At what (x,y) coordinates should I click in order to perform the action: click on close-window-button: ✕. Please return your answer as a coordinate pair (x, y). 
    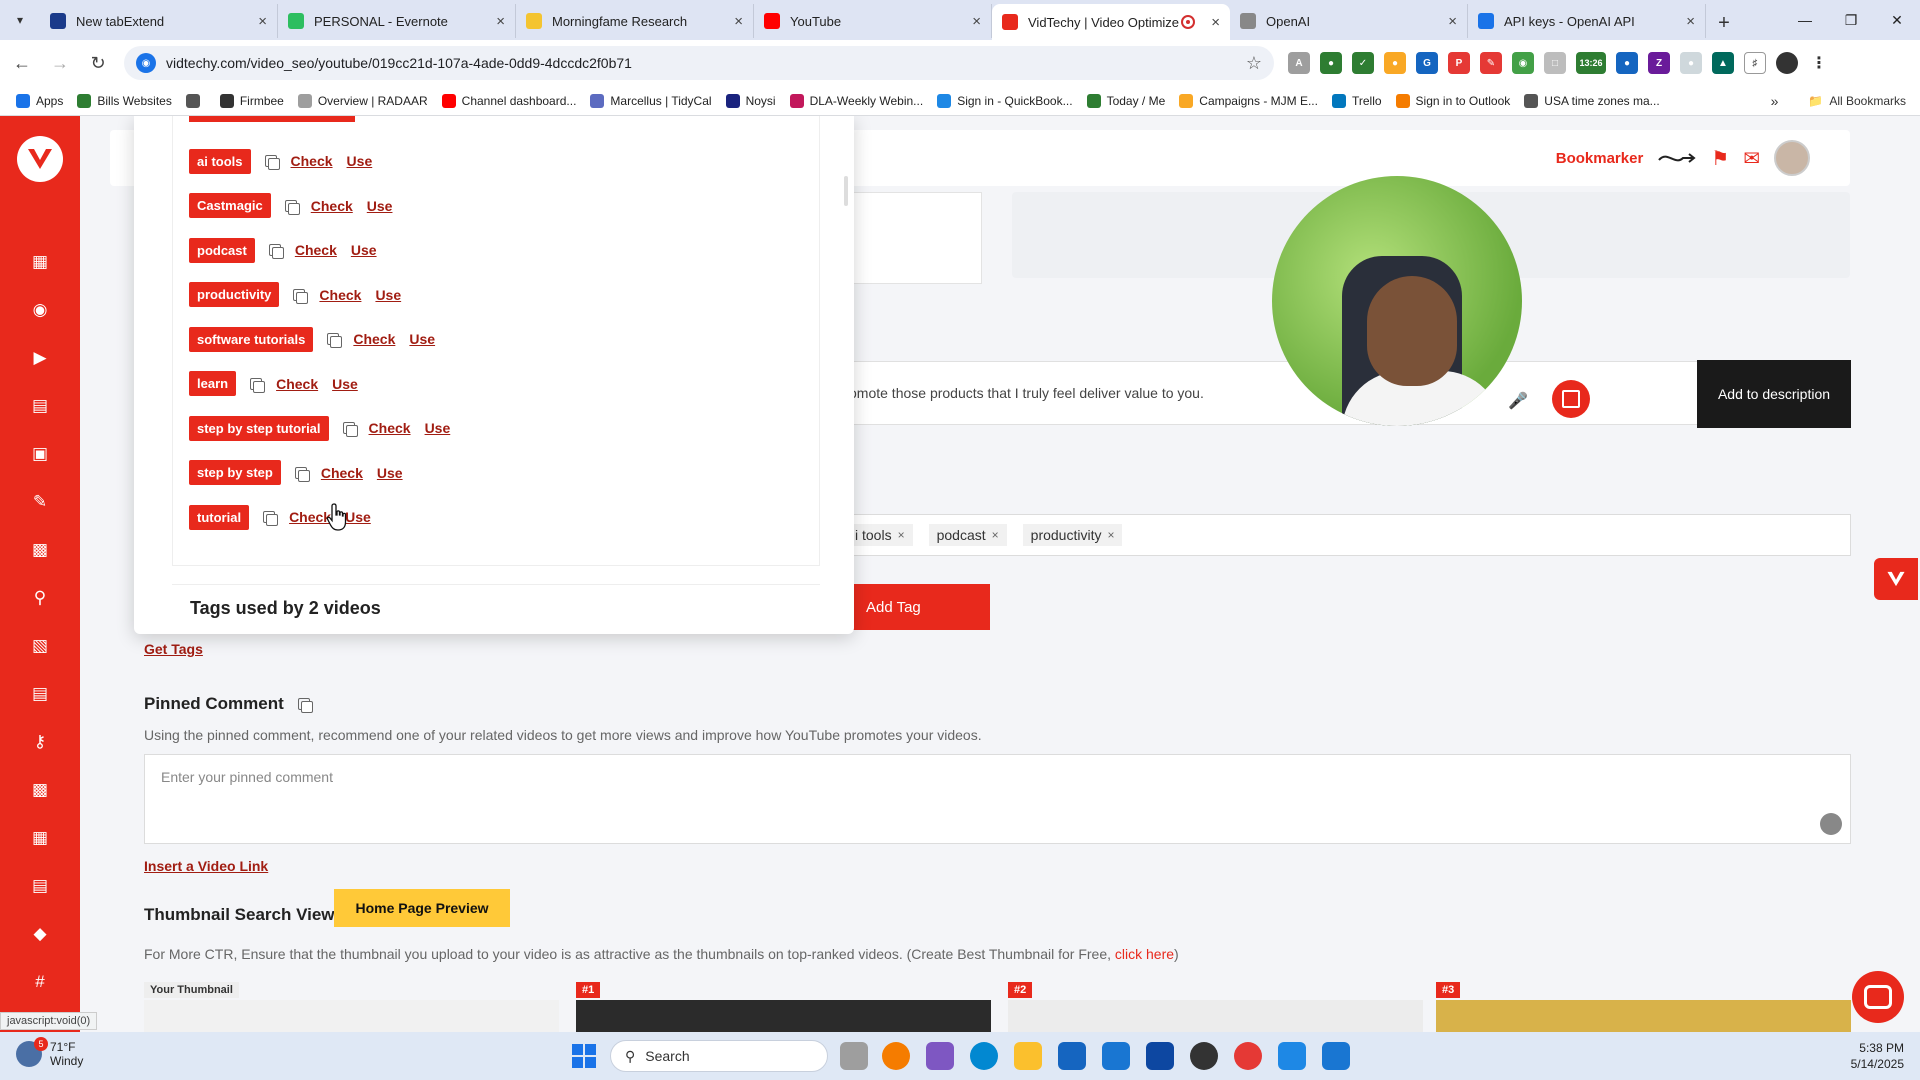
    Looking at the image, I should click on (1897, 20).